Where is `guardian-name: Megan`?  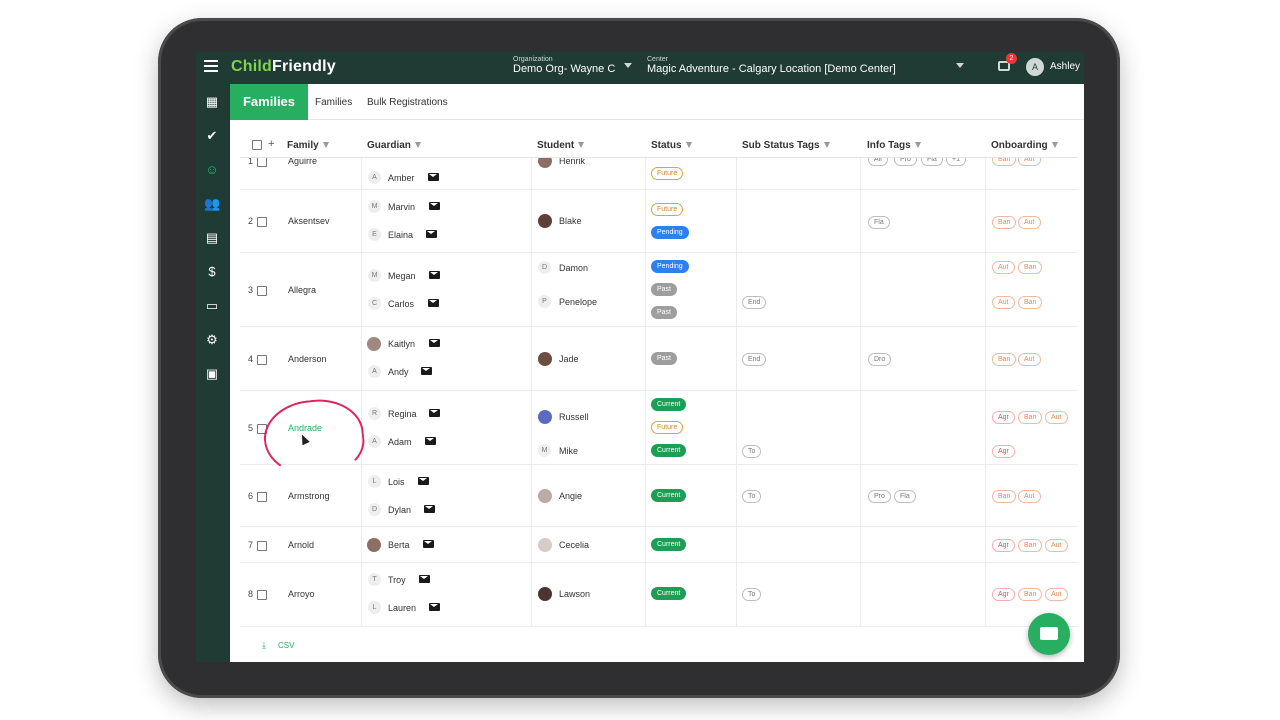
guardian-name: Megan is located at coordinates (402, 276).